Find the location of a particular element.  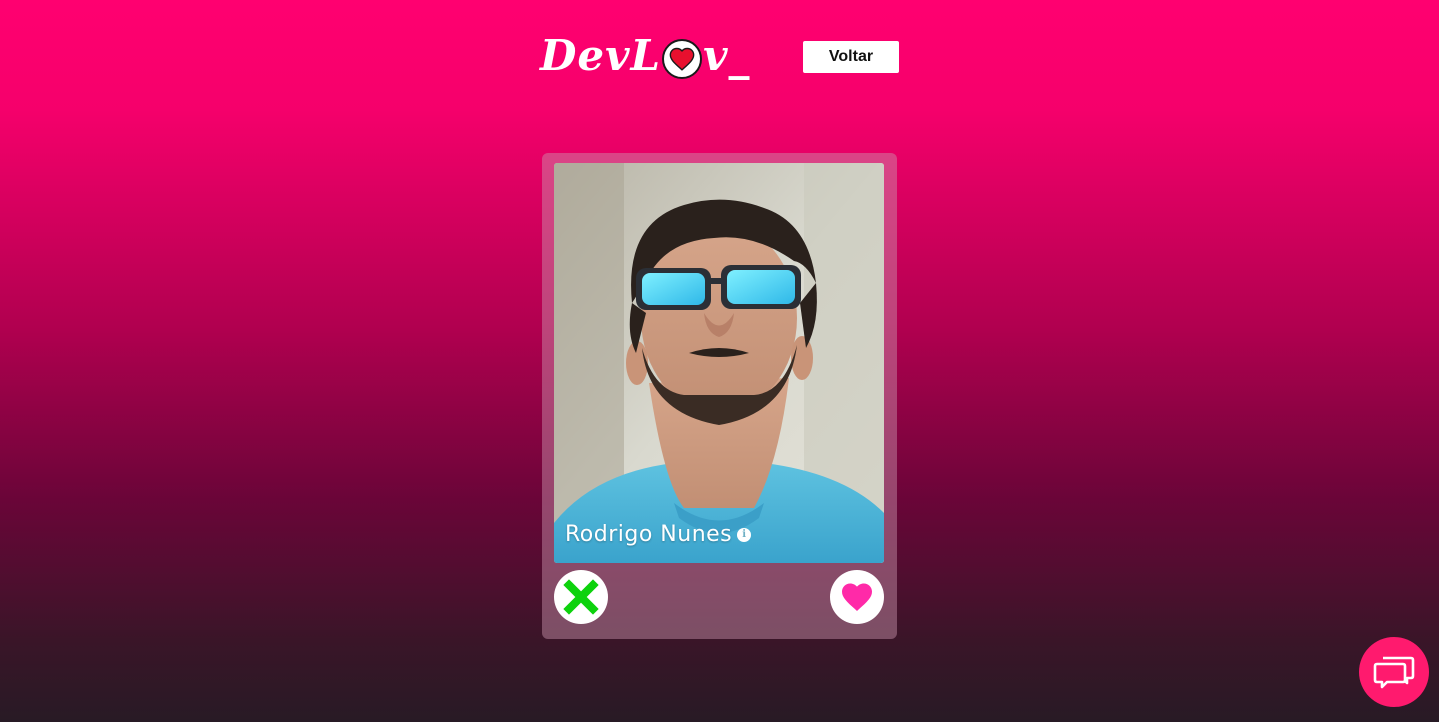

info-icon: i is located at coordinates (744, 534).